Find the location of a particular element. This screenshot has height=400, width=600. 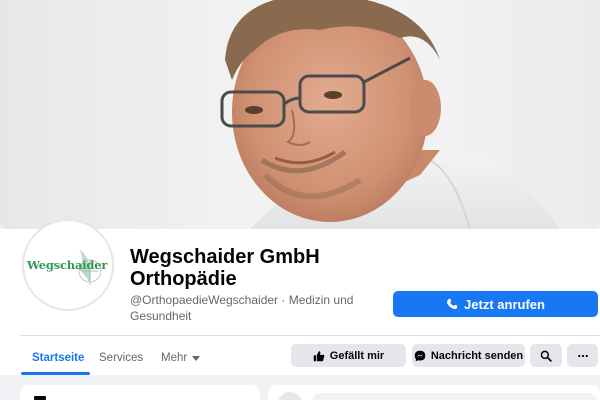

tab-services: Services is located at coordinates (121, 358).